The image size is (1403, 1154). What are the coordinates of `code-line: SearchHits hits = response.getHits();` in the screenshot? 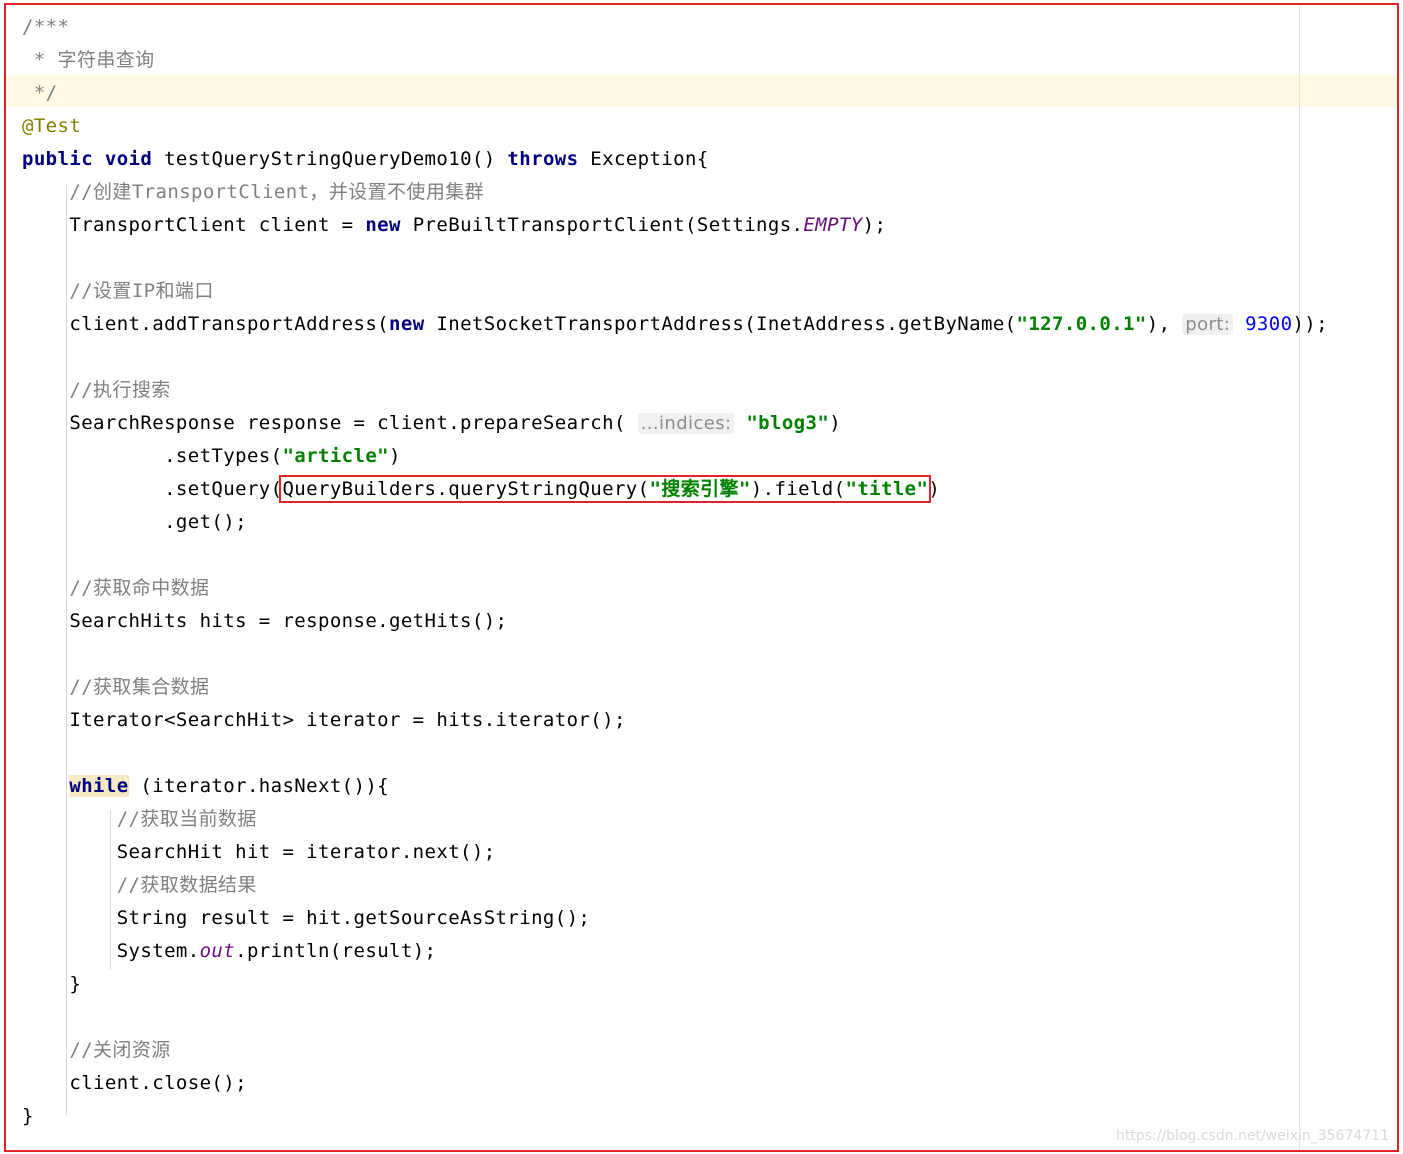 It's located at (675, 621).